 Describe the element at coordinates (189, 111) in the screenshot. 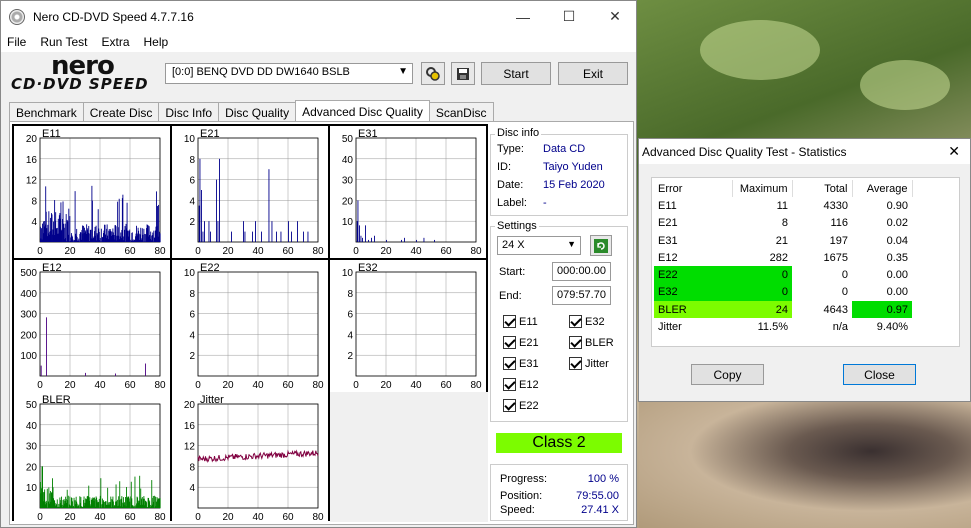

I see `tab-disc-info: Disc Info` at that location.